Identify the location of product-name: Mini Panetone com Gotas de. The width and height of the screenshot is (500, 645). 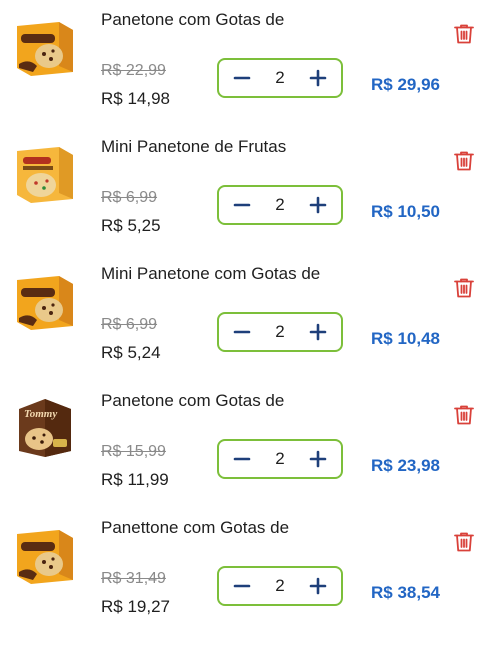
(266, 274).